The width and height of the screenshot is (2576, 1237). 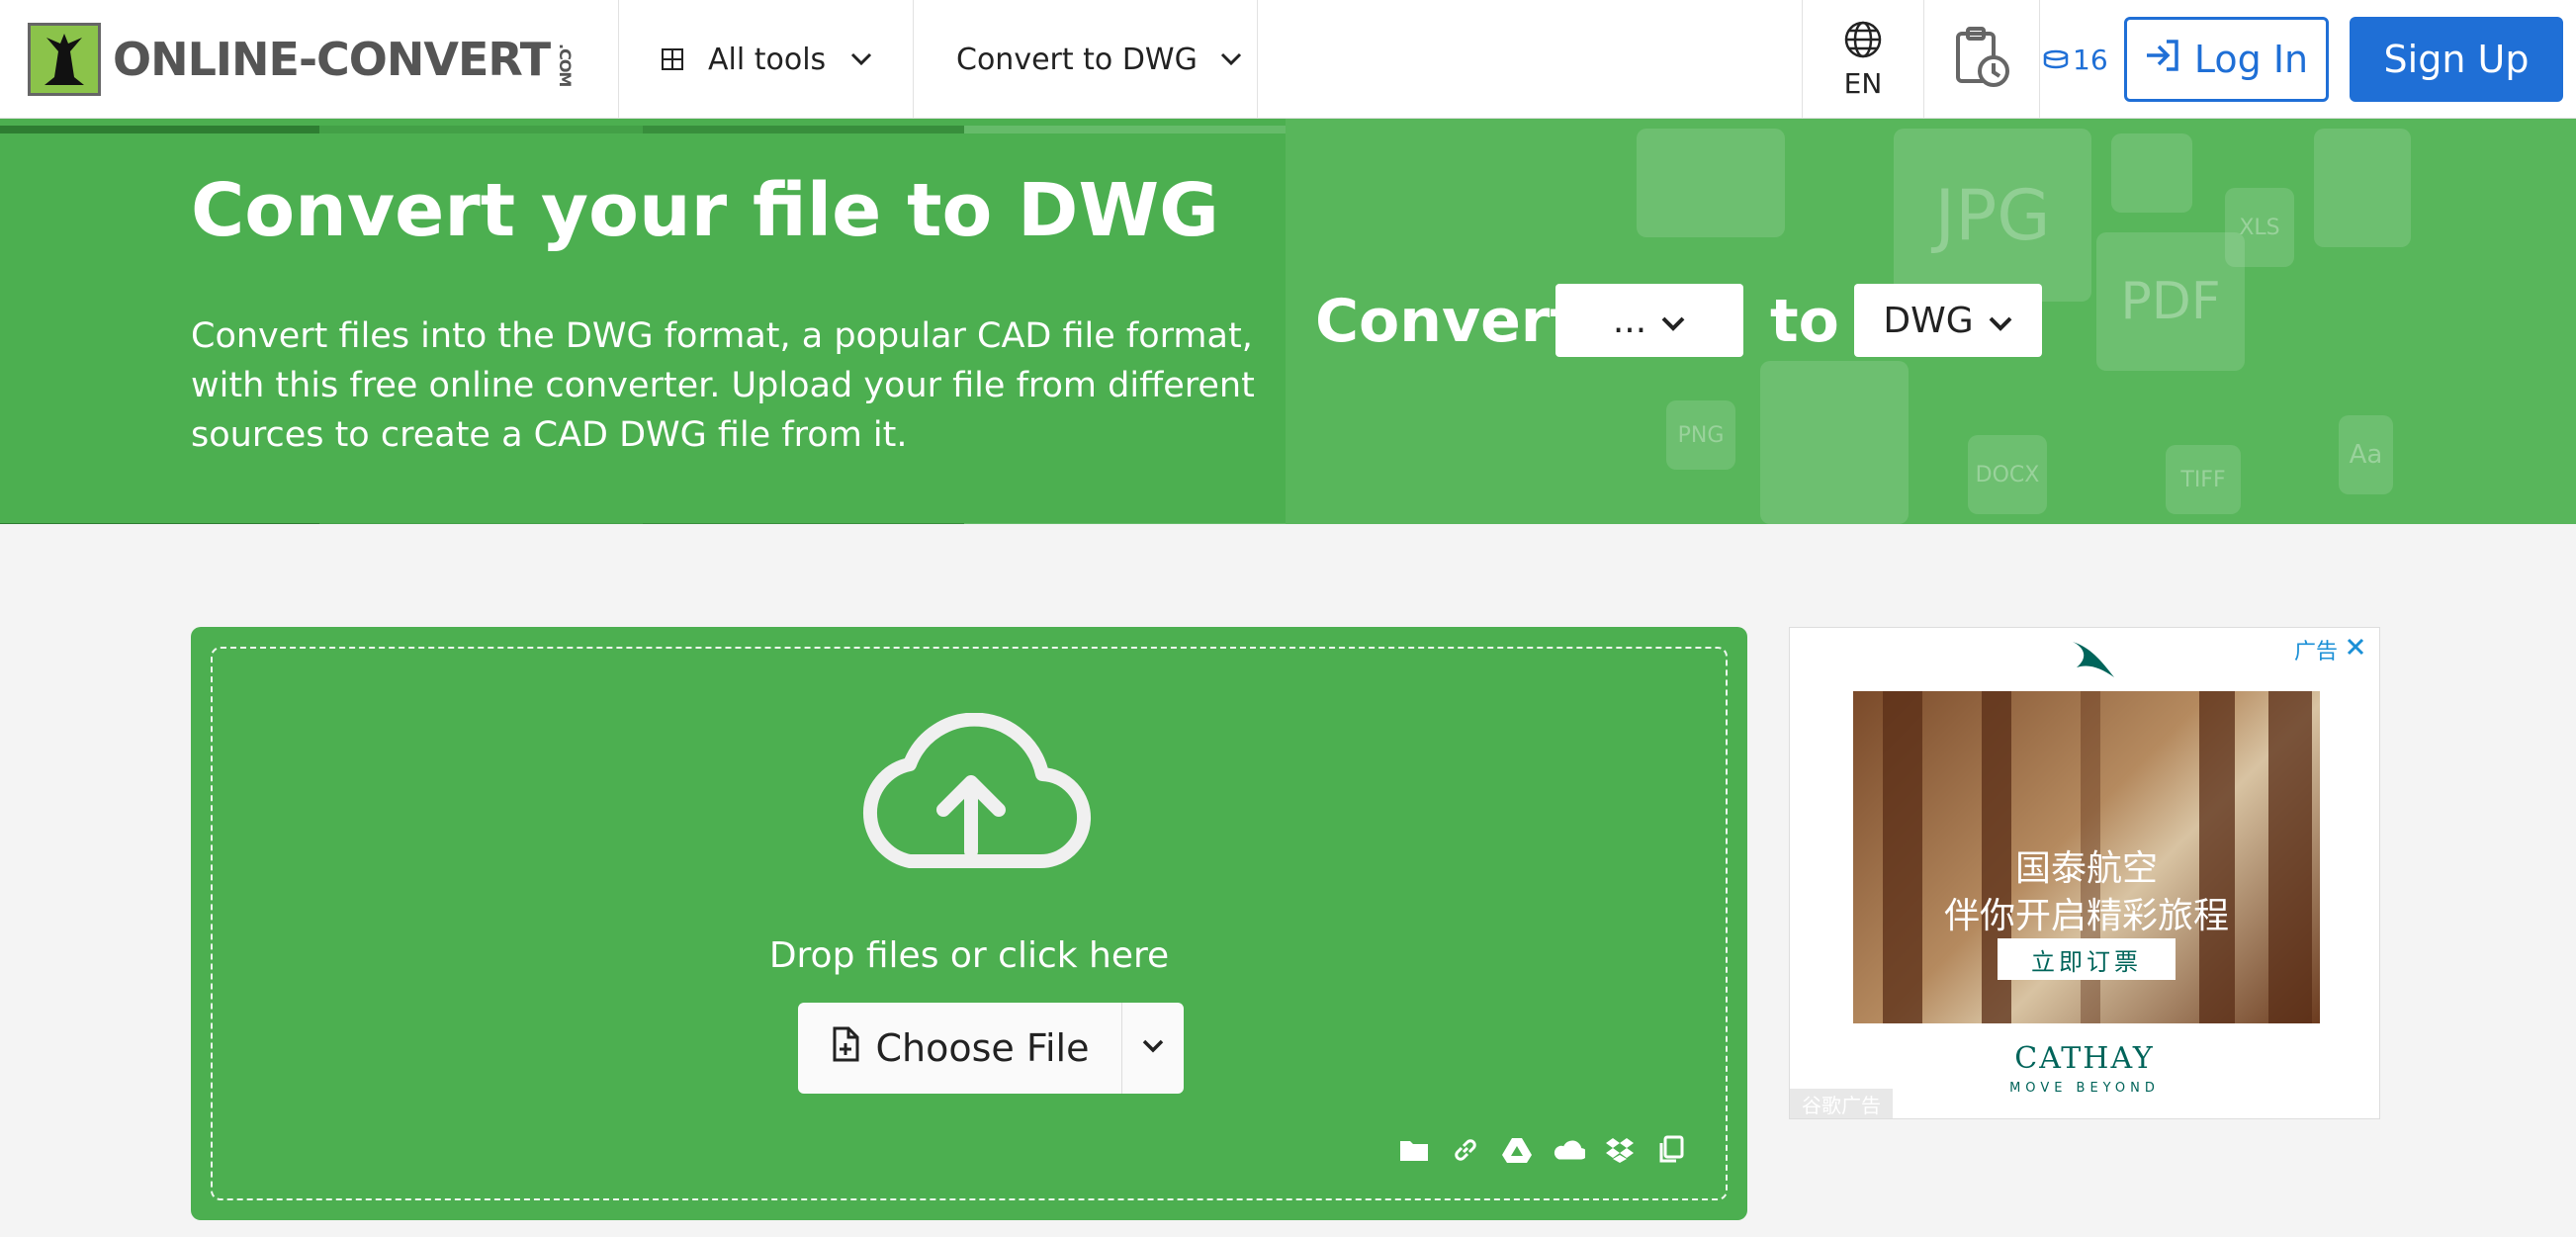 I want to click on ad-choices: 广告, so click(x=2329, y=650).